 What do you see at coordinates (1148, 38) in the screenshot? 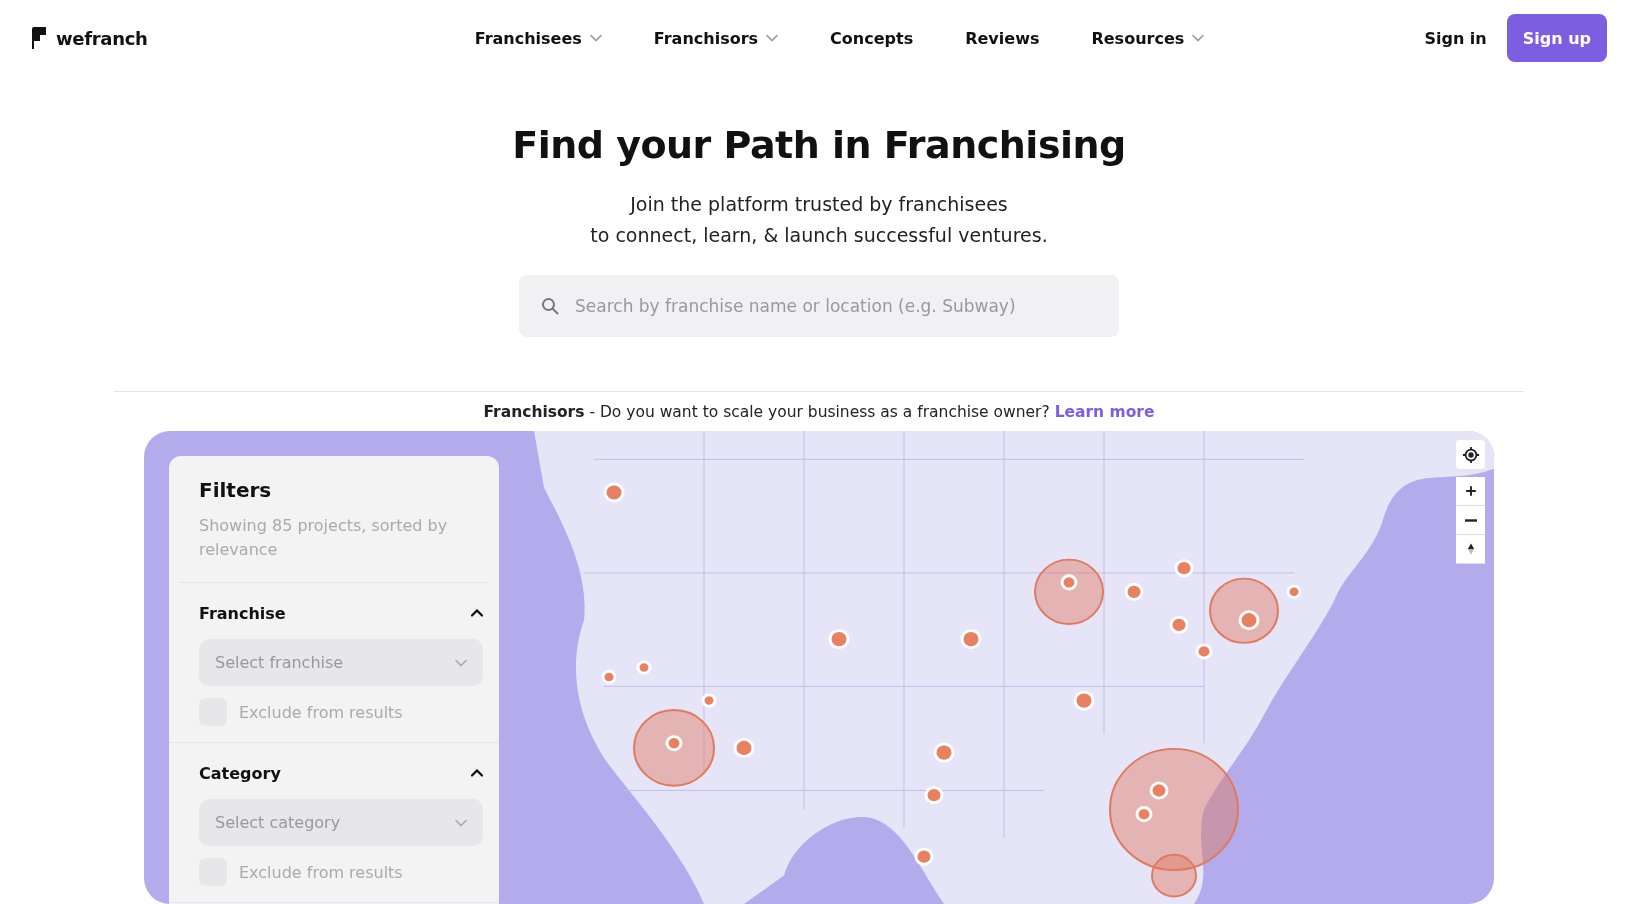
I see `nav-dropdown: Resources` at bounding box center [1148, 38].